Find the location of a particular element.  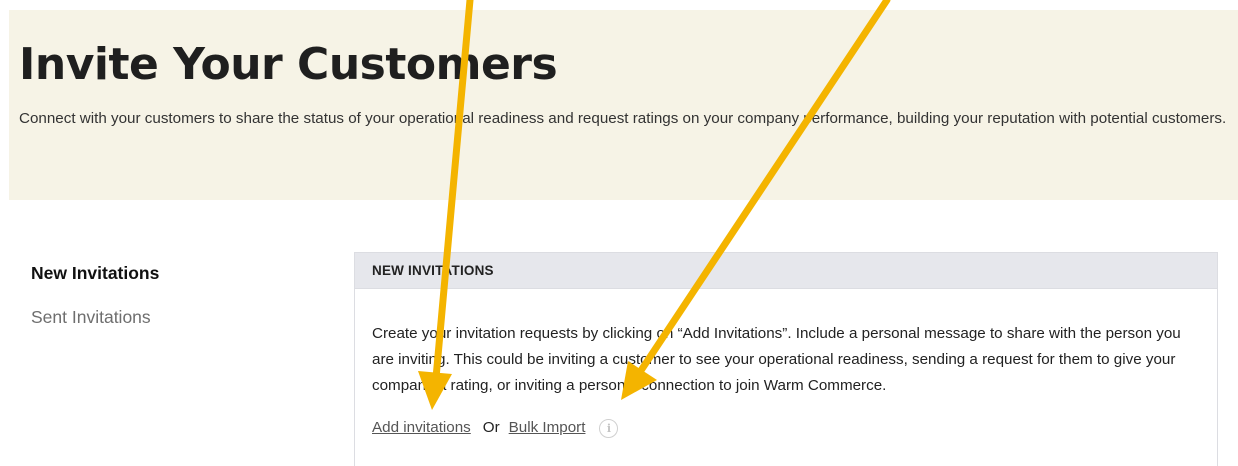

bulk-import-link: Bulk Import is located at coordinates (547, 428).